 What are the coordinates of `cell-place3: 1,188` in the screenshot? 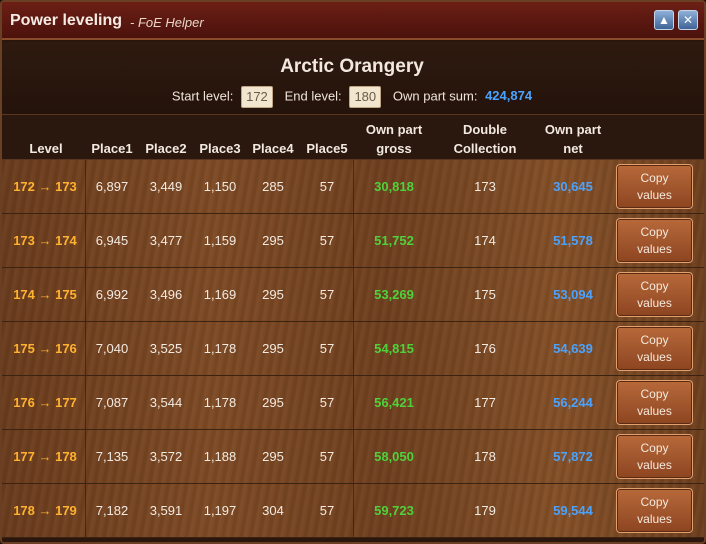 It's located at (220, 456).